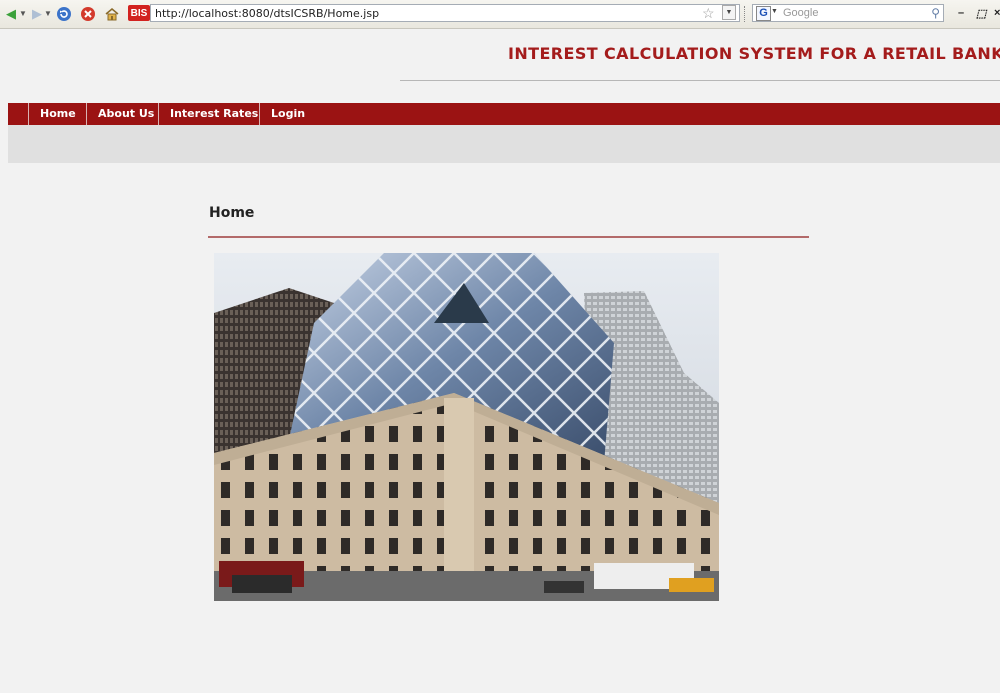 Image resolution: width=1000 pixels, height=693 pixels. Describe the element at coordinates (23, 14) in the screenshot. I see `back-dropdown-icon: ▼` at that location.